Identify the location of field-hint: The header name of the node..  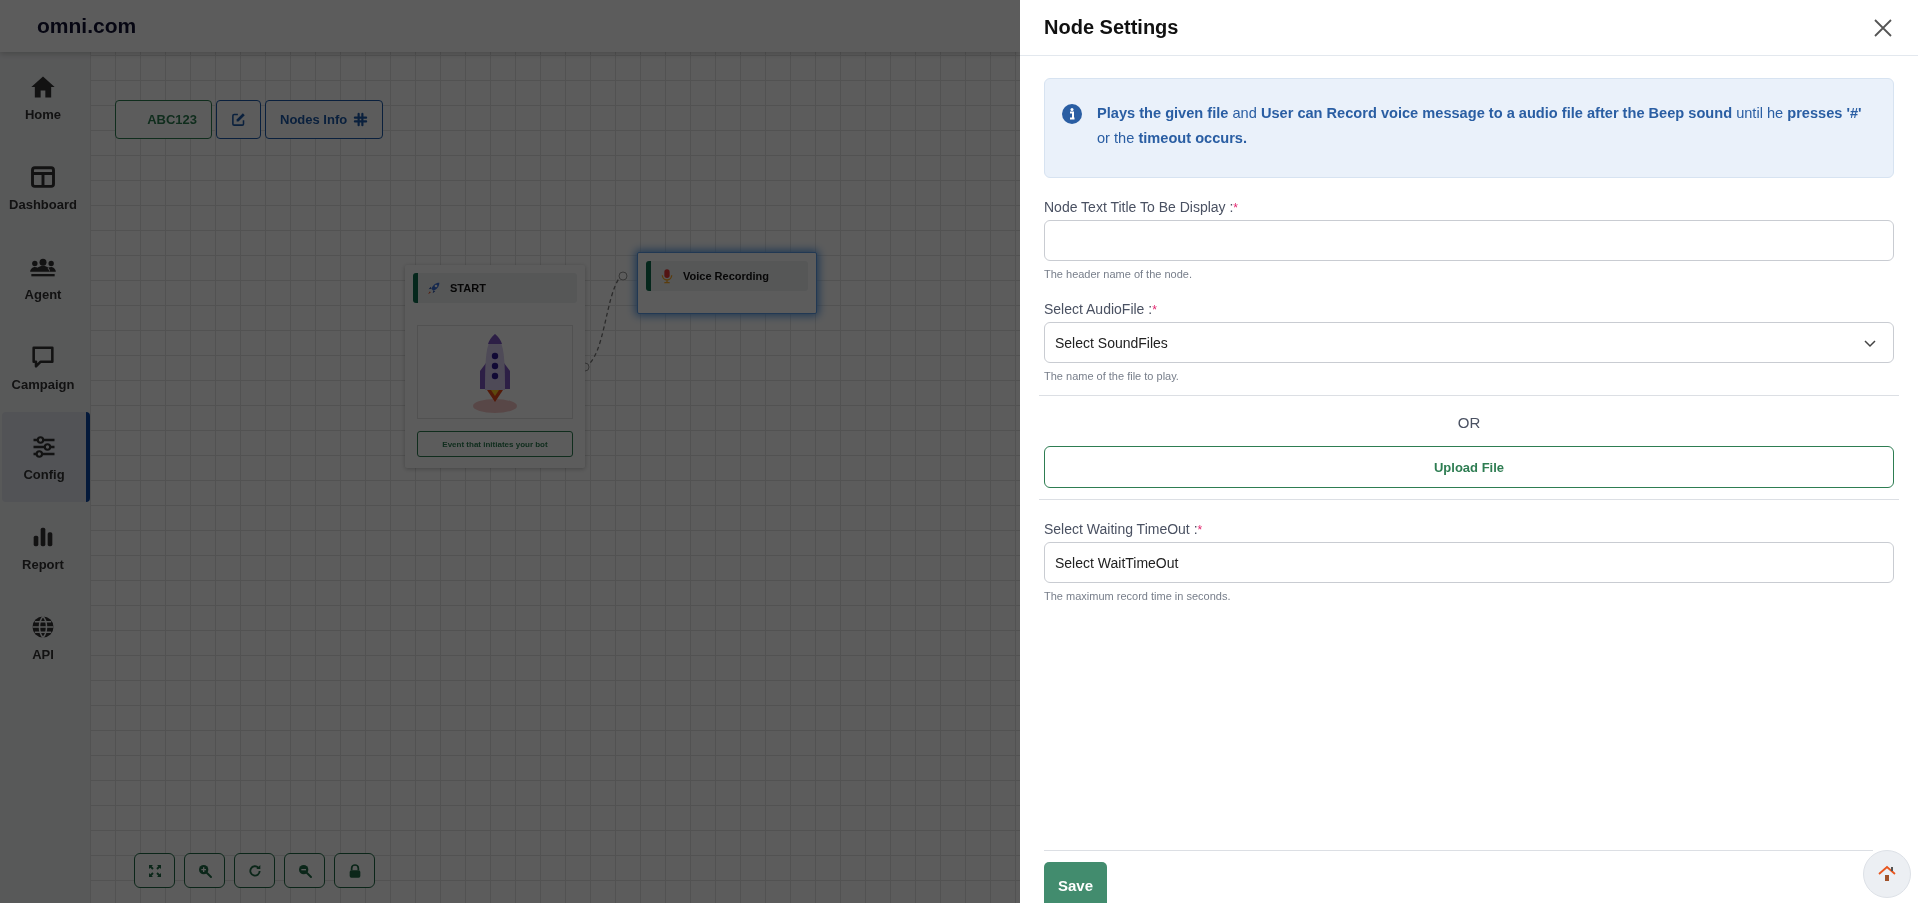
(1118, 274).